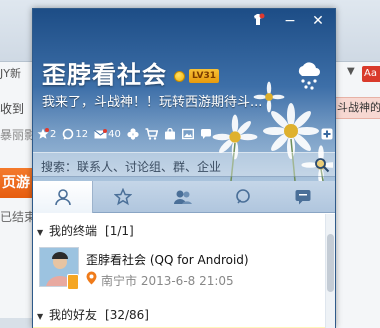 This screenshot has height=328, width=380. I want to click on skin-button, so click(258, 21).